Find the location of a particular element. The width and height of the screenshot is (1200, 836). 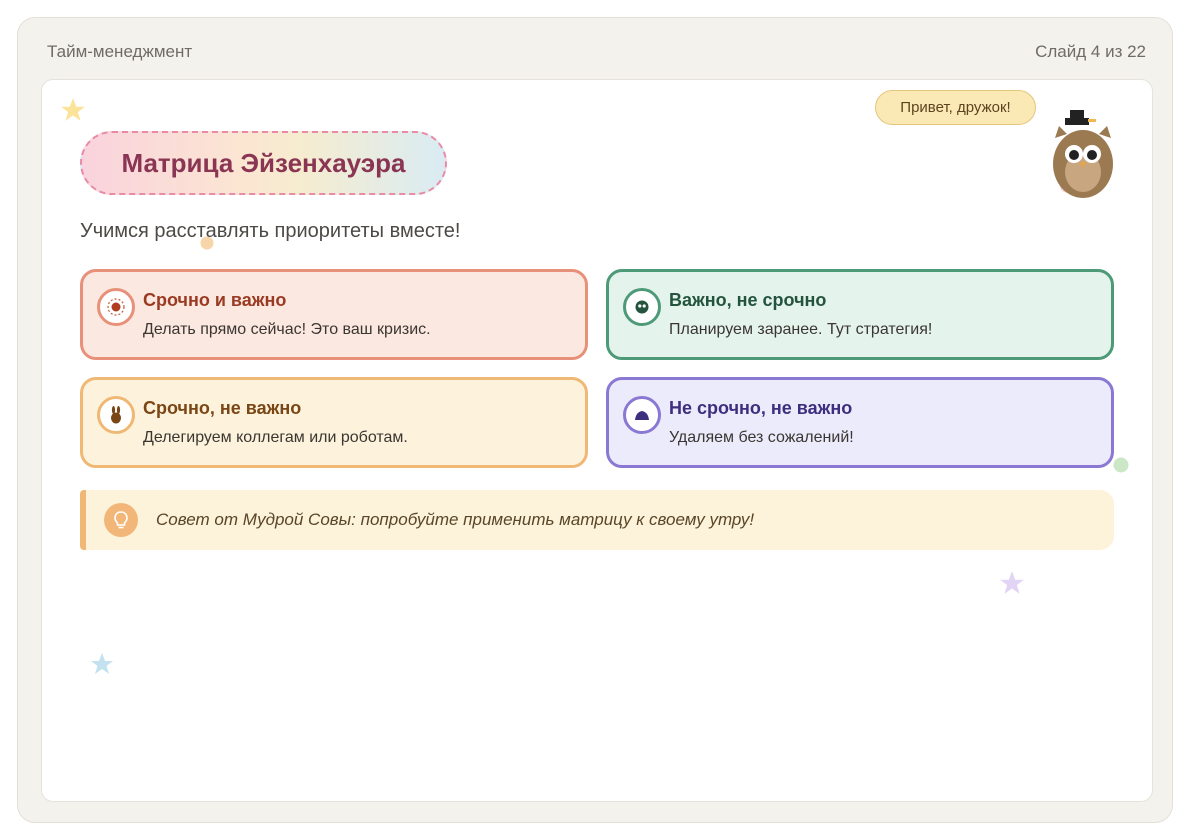

owl-face-icon is located at coordinates (642, 307).